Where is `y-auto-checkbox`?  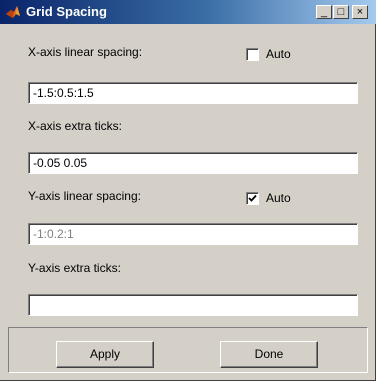 y-auto-checkbox is located at coordinates (252, 198).